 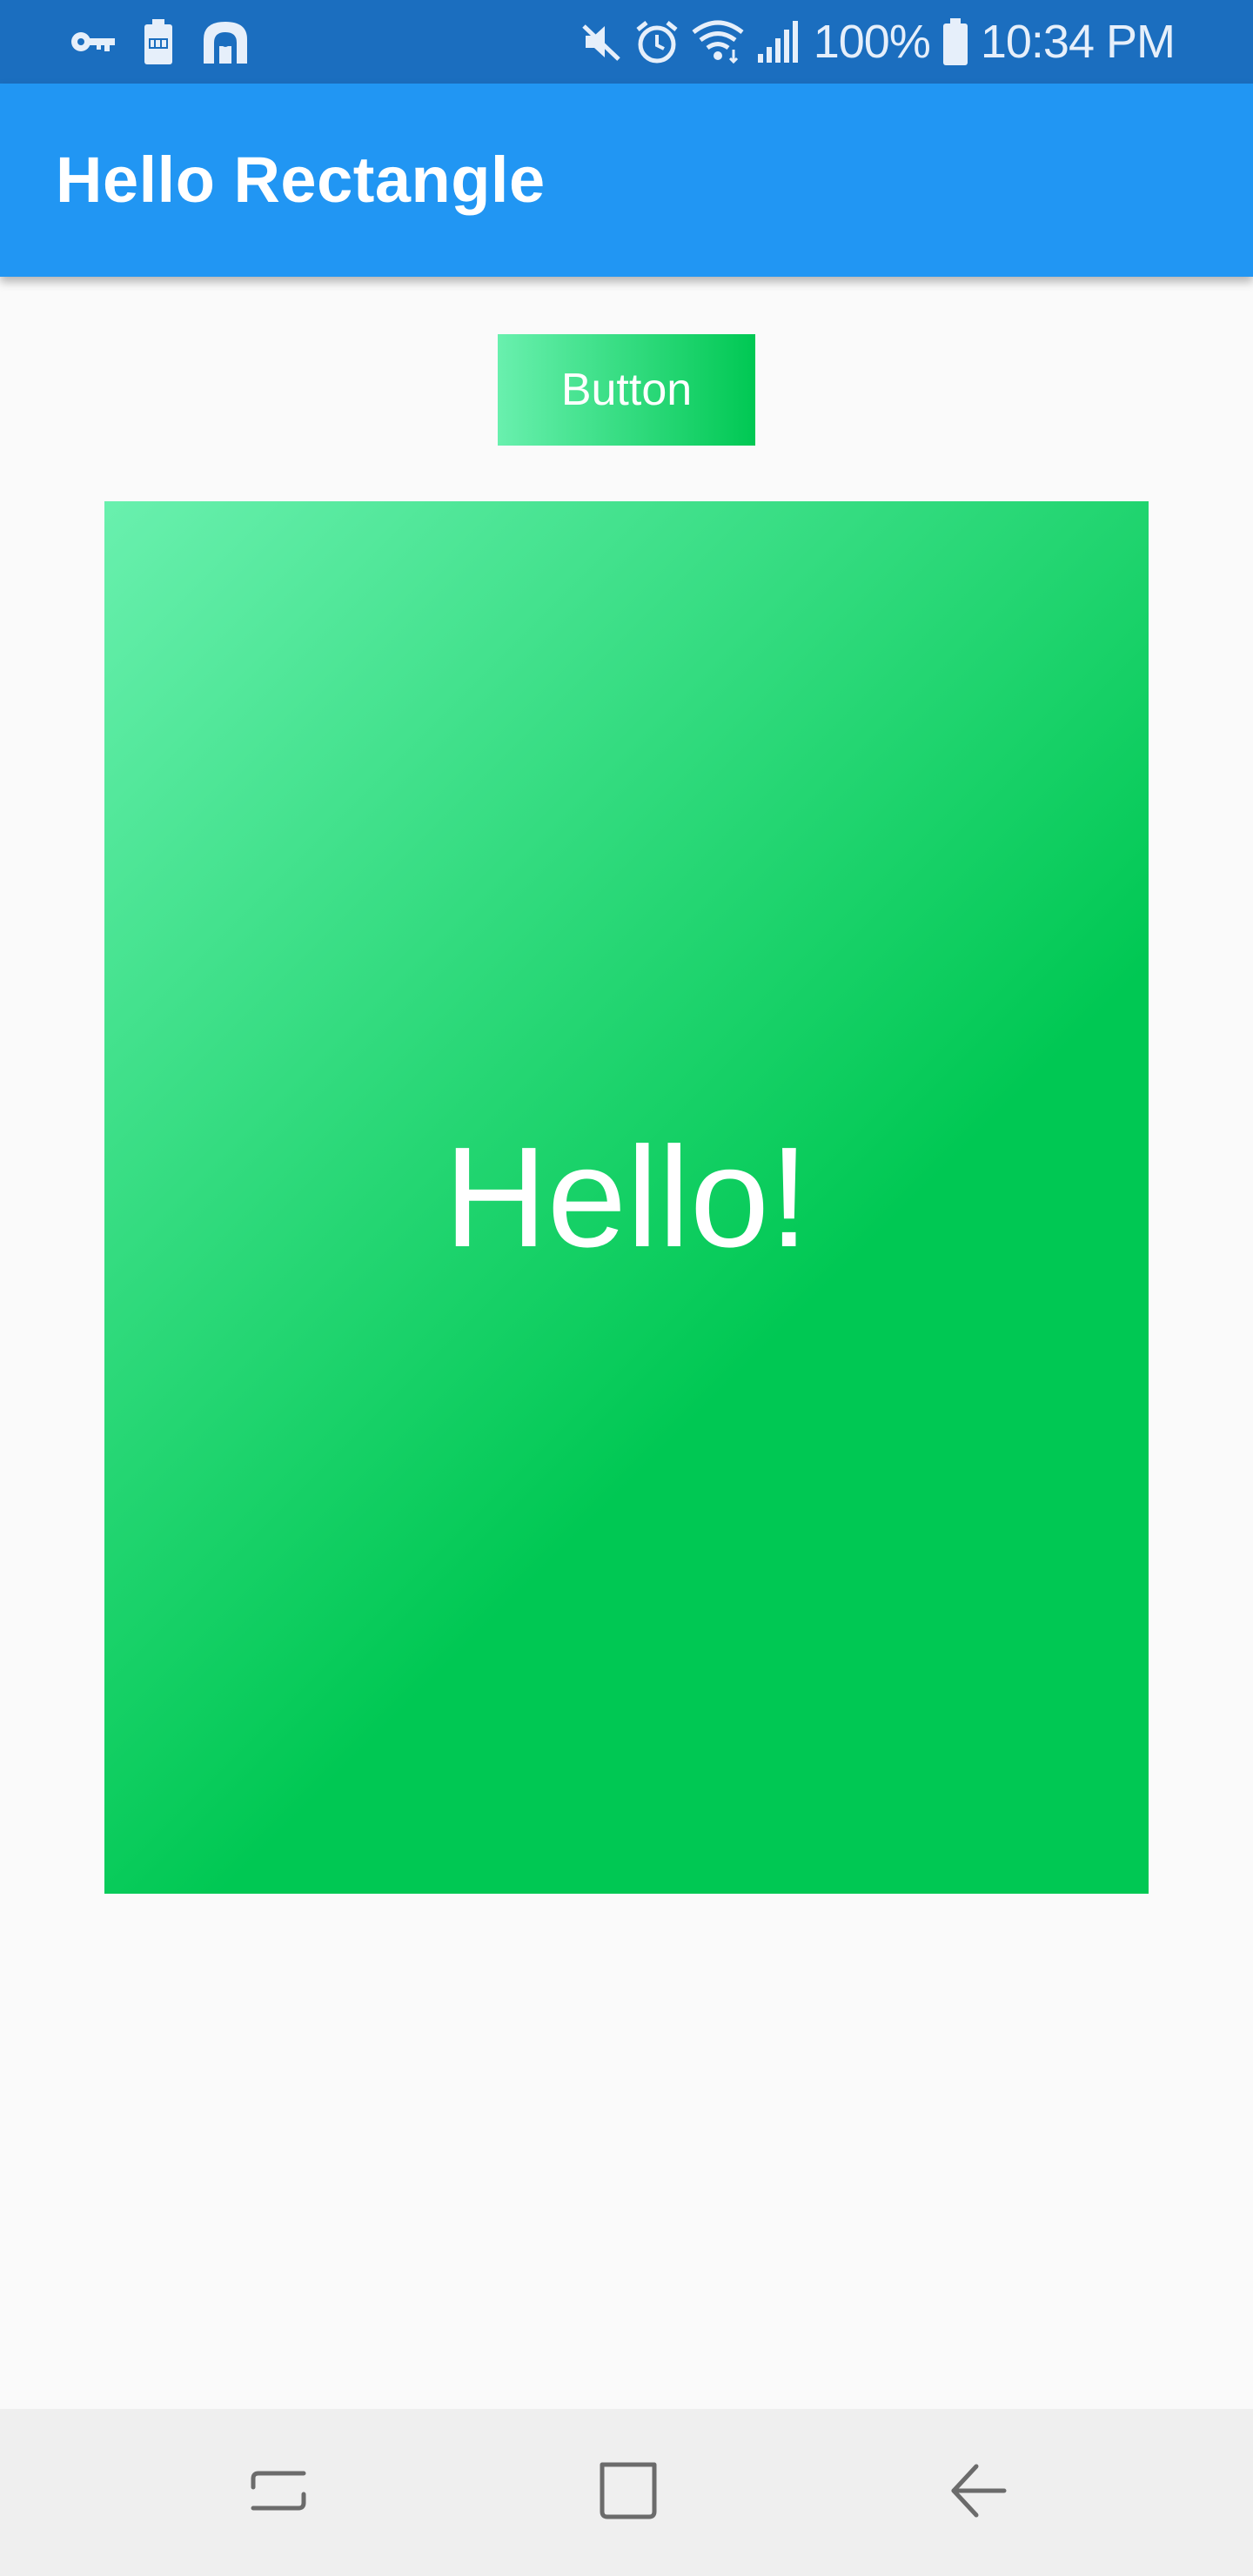 What do you see at coordinates (301, 180) in the screenshot?
I see `page-title: Hello Rectangle` at bounding box center [301, 180].